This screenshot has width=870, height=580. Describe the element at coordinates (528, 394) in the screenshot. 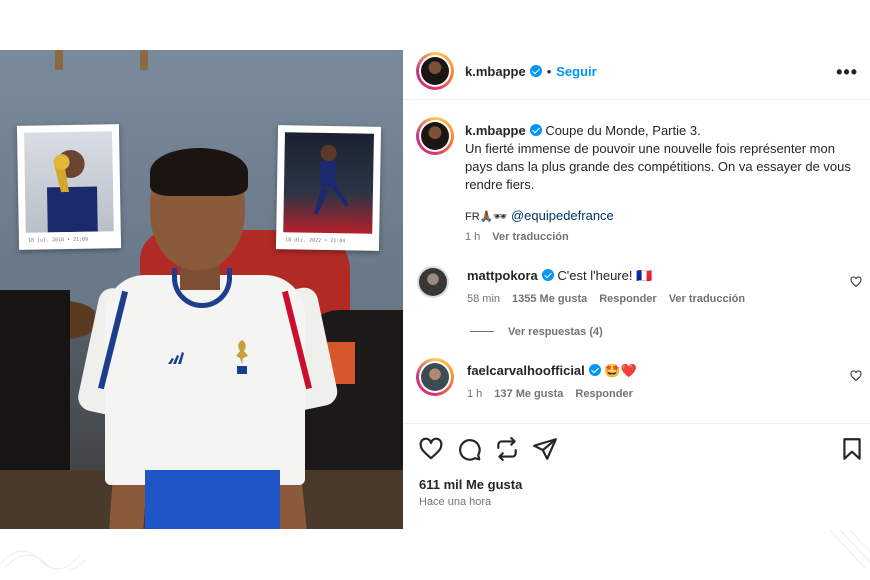

I see `comment-likes: 137 Me gusta` at that location.